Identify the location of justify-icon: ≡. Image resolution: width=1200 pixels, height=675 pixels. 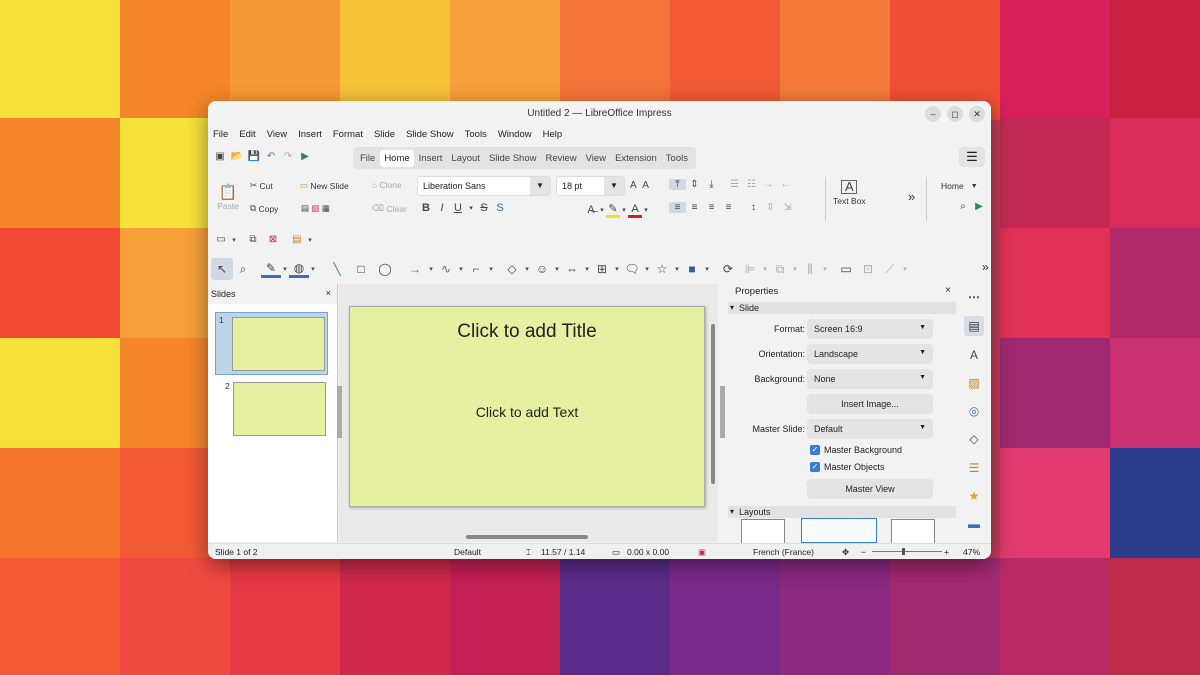
(728, 207).